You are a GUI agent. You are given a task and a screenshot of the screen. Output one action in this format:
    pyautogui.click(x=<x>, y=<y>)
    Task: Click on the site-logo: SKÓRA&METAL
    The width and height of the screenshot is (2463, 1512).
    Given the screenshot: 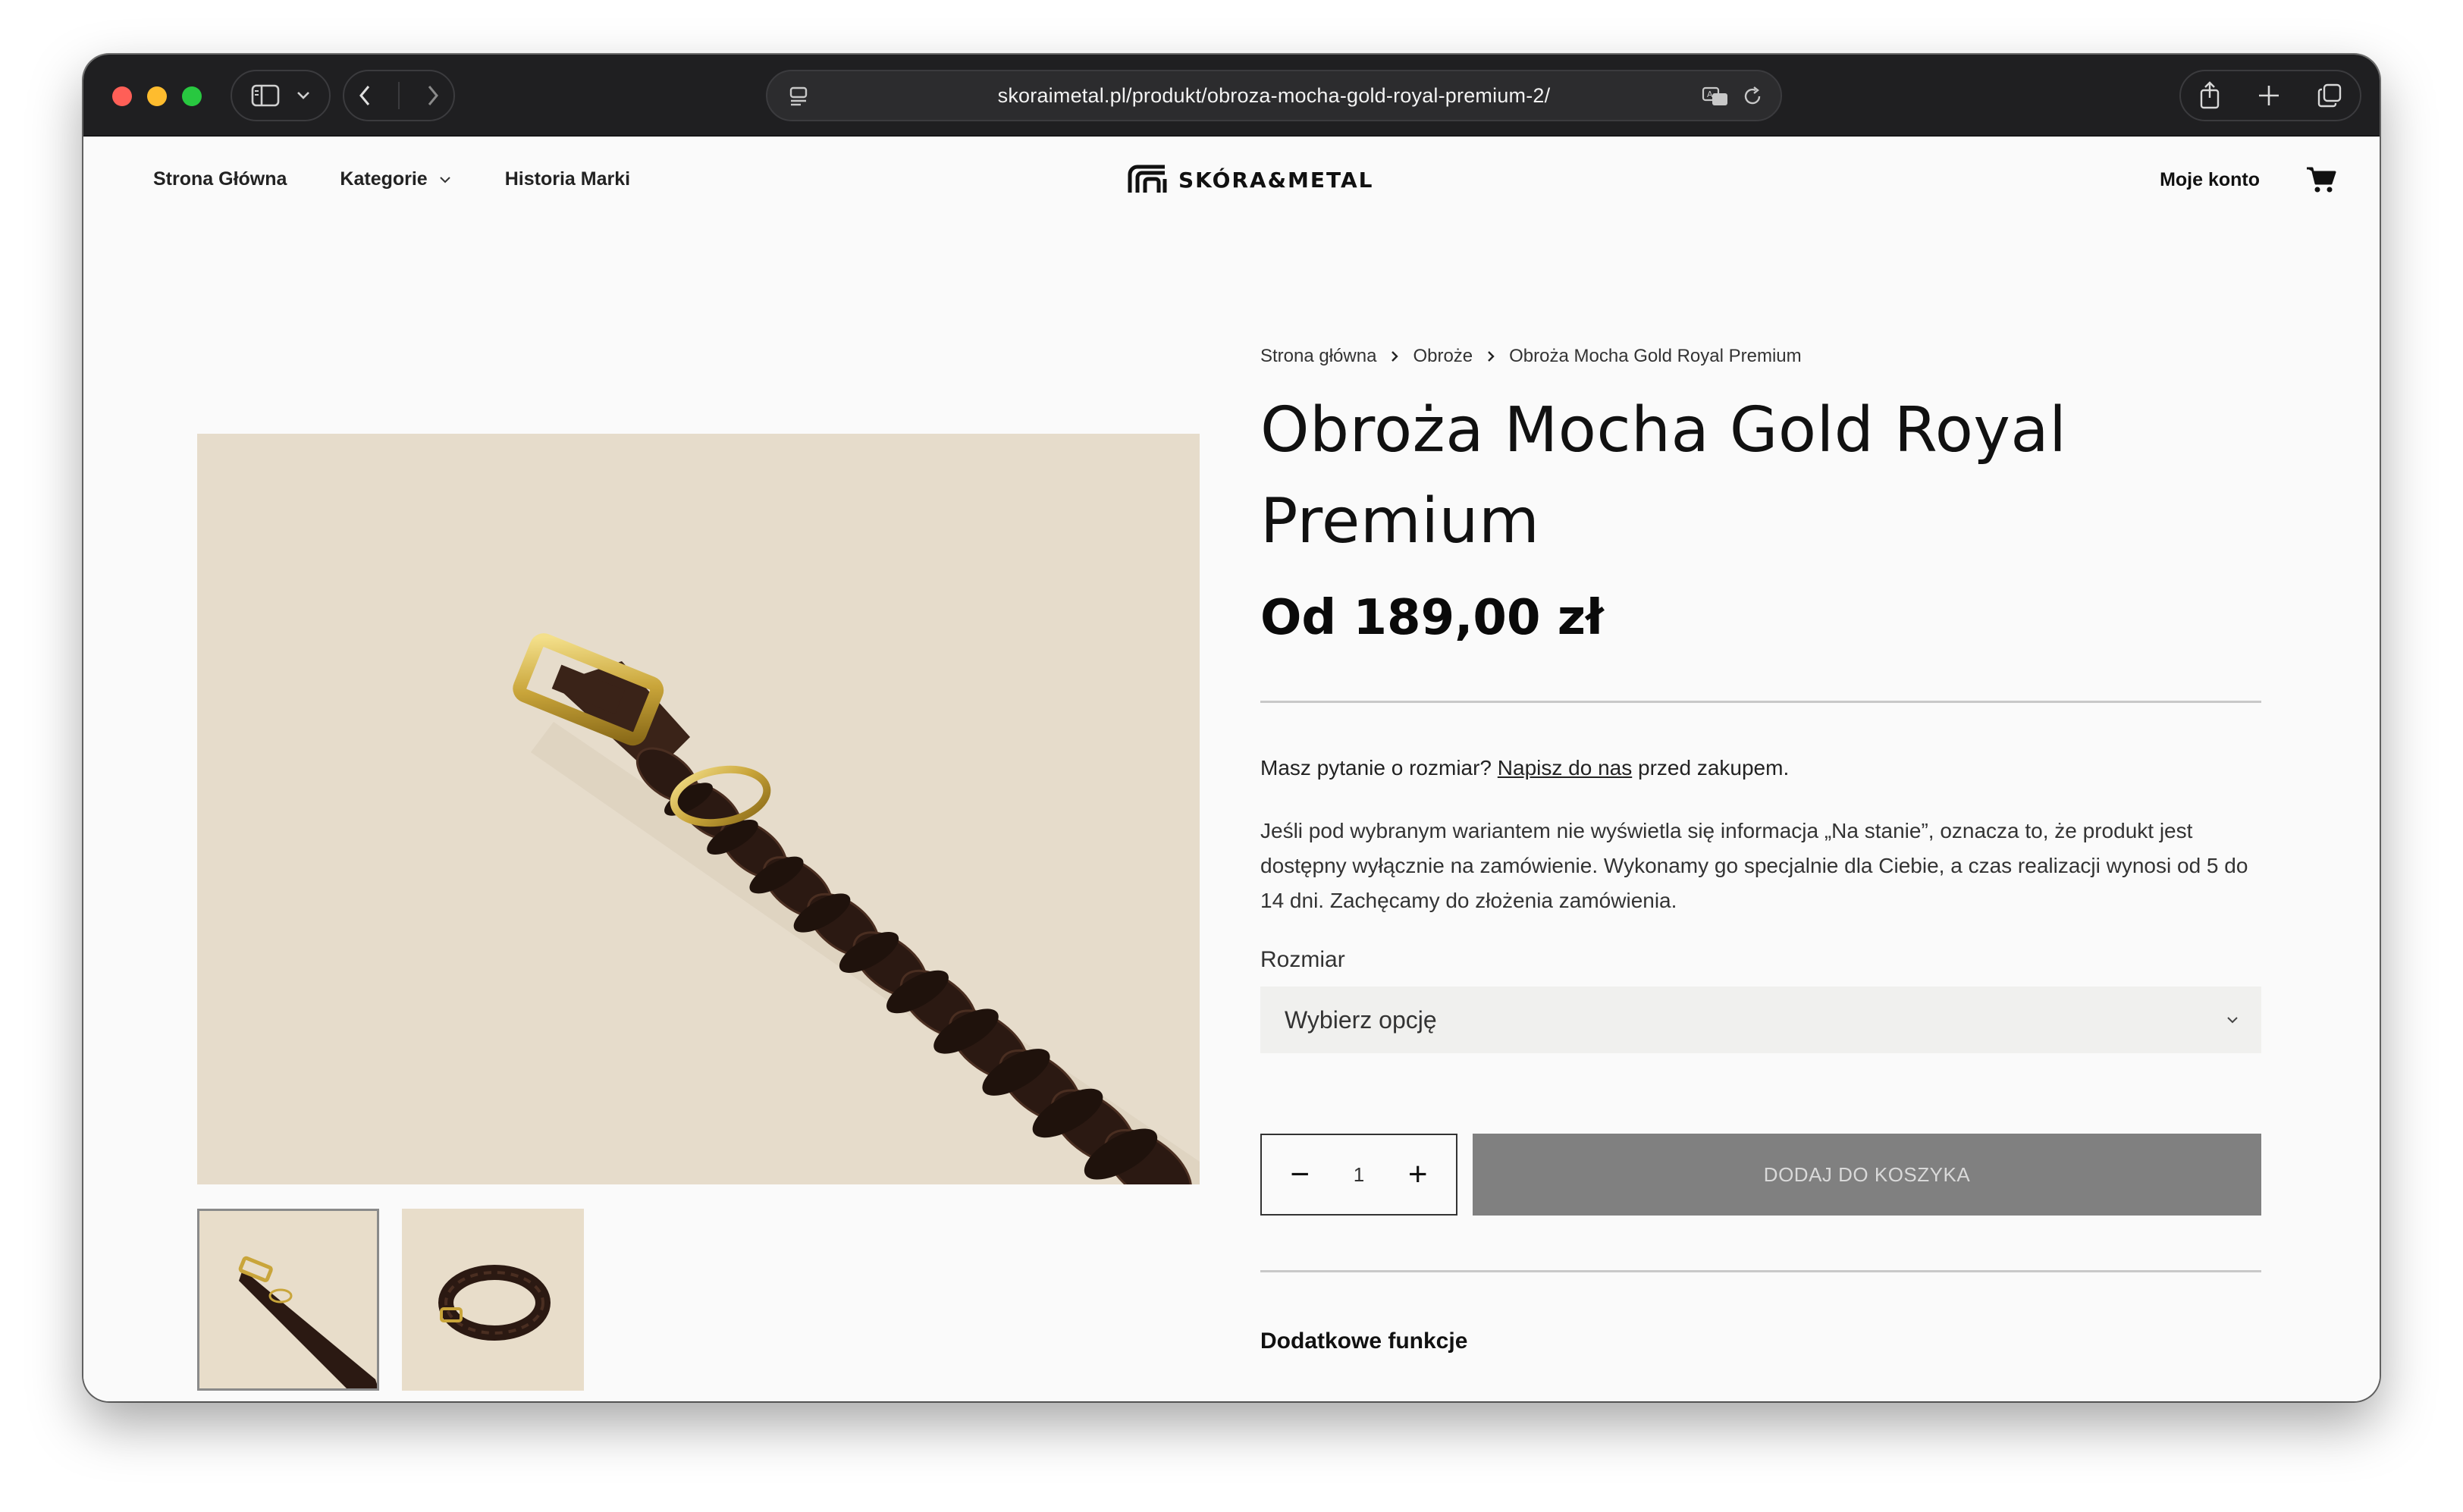 What is the action you would take?
    pyautogui.click(x=1250, y=180)
    